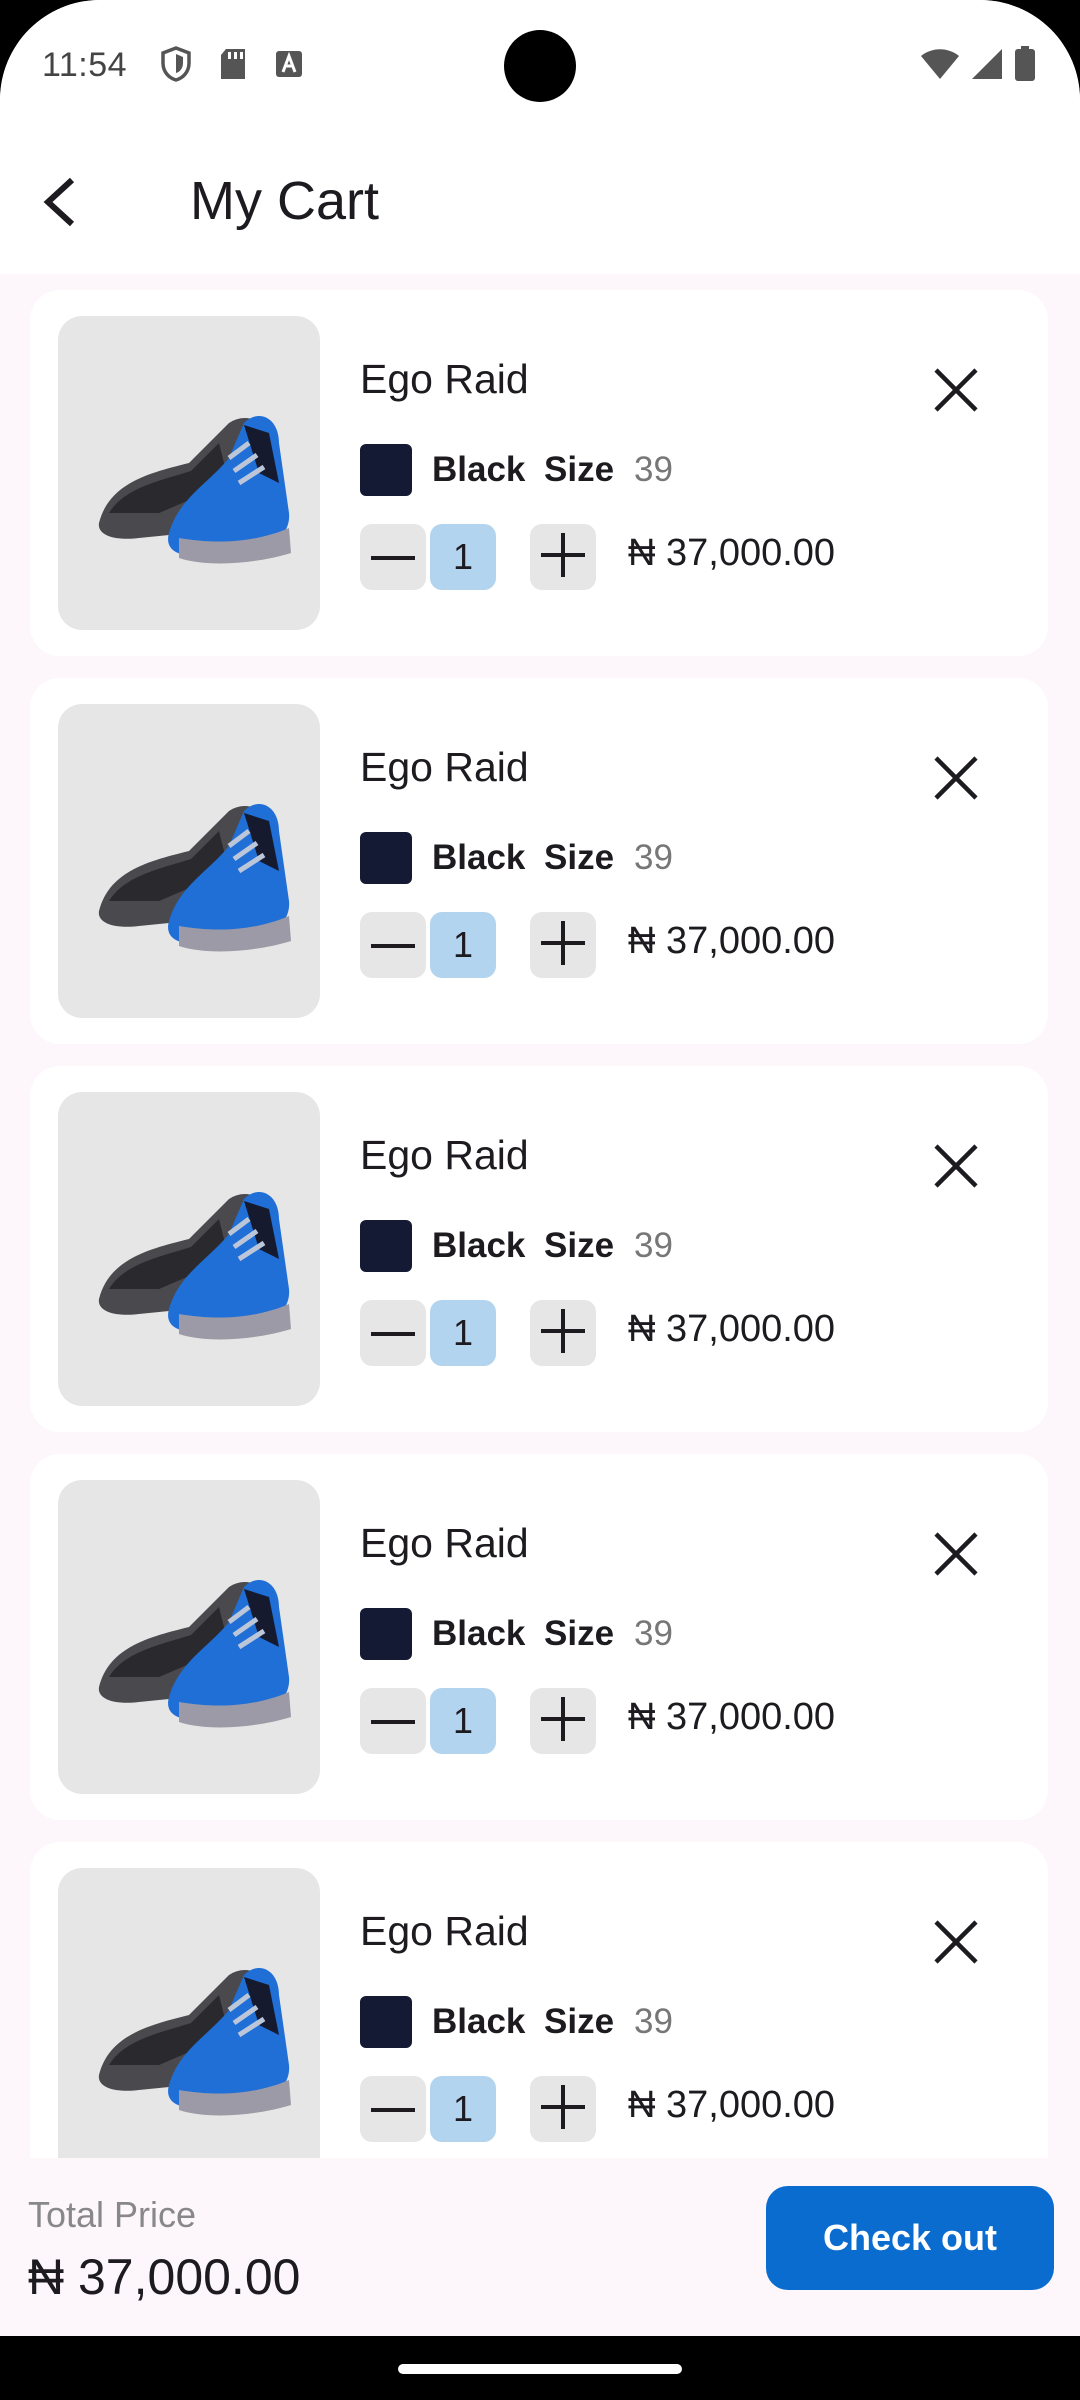 This screenshot has height=2400, width=1080. I want to click on sd-card-icon, so click(233, 66).